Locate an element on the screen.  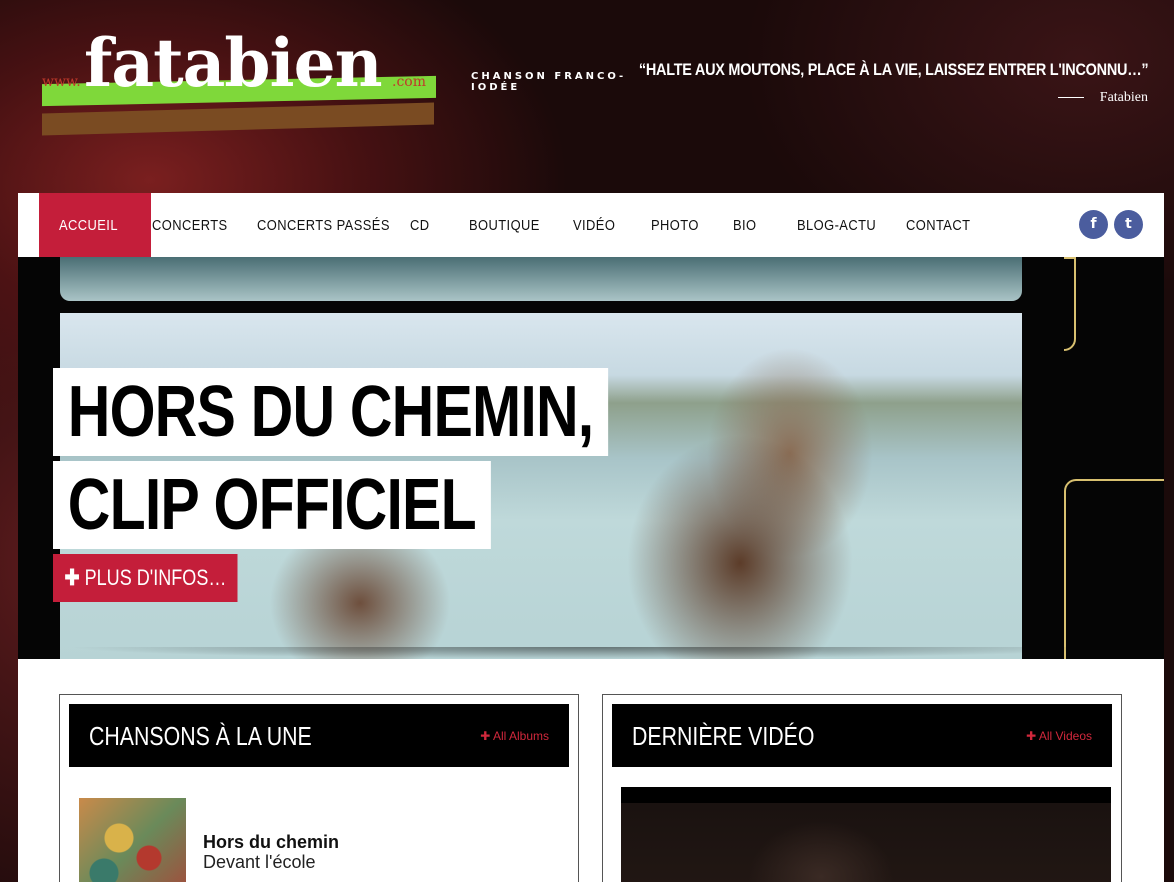
nav-item-concerts: CONCERTS is located at coordinates (190, 225).